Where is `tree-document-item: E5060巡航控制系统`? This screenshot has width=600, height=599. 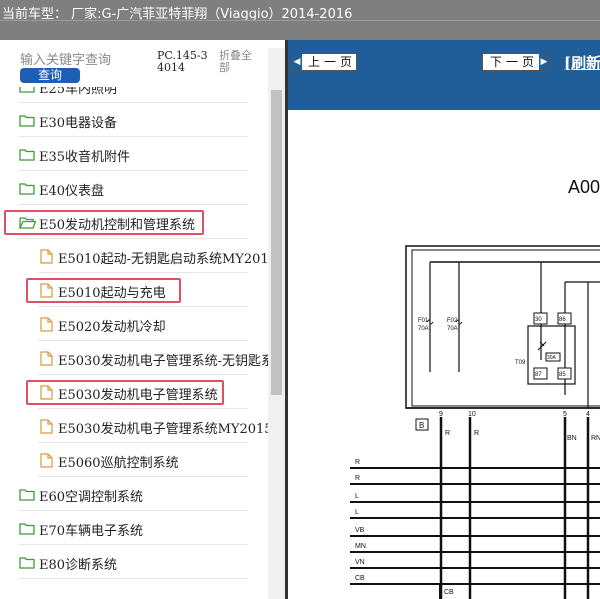 tree-document-item: E5060巡航控制系统 is located at coordinates (143, 460).